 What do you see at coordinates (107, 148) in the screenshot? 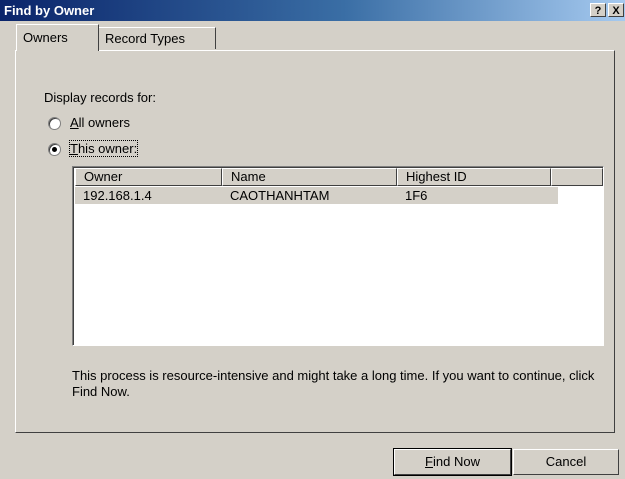
I see `this-owner-text: his owner:` at bounding box center [107, 148].